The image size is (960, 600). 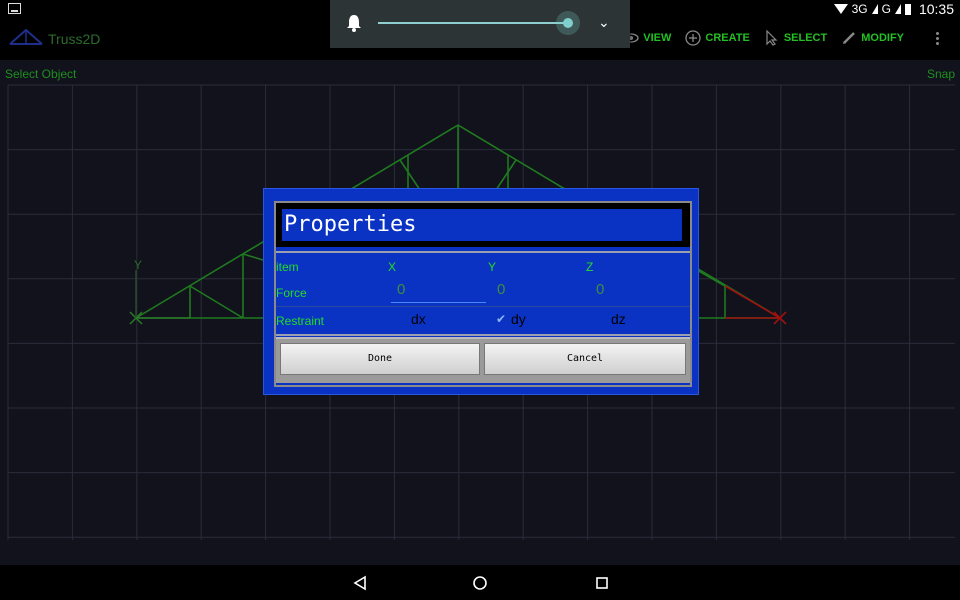 What do you see at coordinates (882, 38) in the screenshot?
I see `menu-modify-label: MODIFY` at bounding box center [882, 38].